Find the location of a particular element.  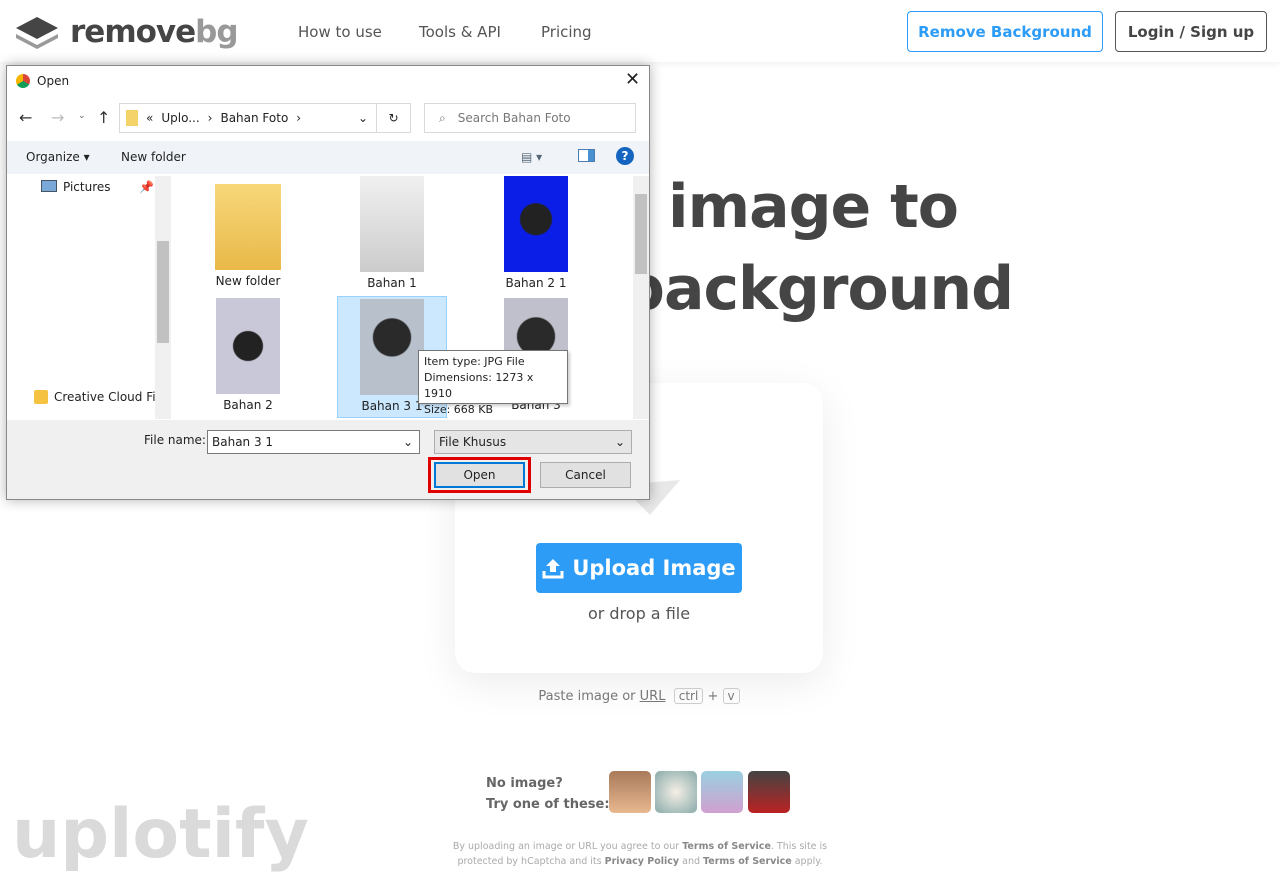

nav-how-to-use: How to use is located at coordinates (340, 32).